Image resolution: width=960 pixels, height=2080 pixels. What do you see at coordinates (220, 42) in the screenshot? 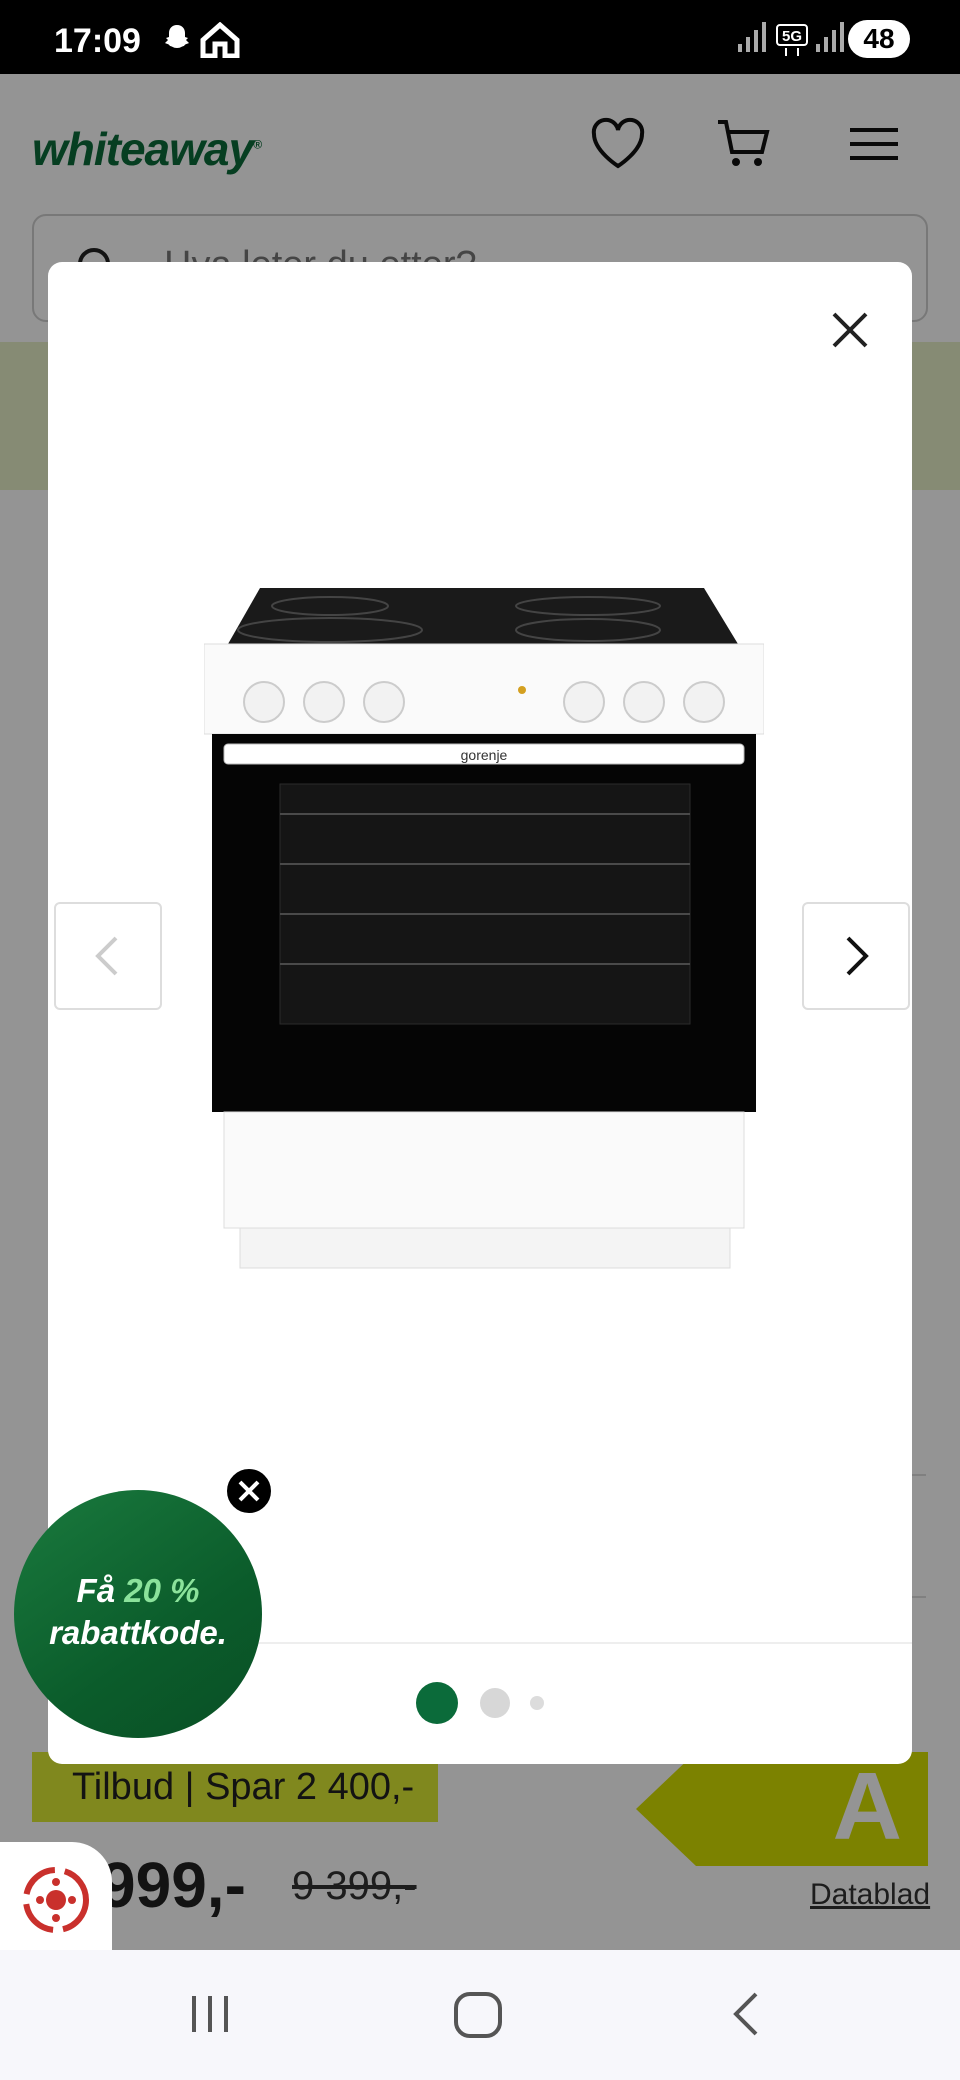
I see `home-icon` at bounding box center [220, 42].